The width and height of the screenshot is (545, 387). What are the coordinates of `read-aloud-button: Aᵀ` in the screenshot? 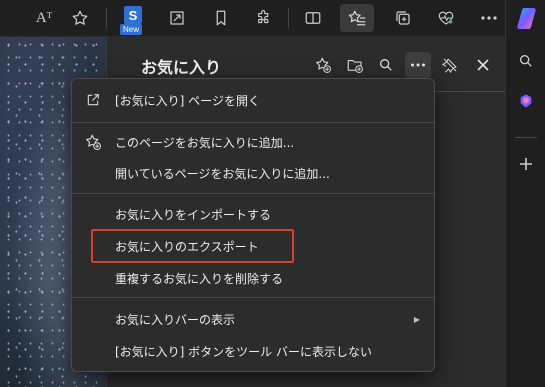 It's located at (44, 18).